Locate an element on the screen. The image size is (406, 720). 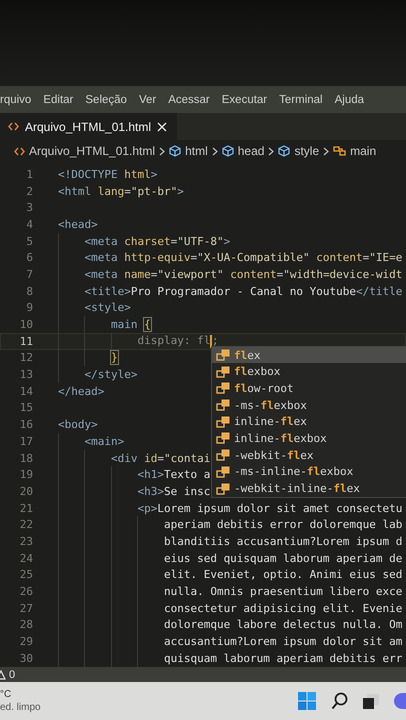
line-number: 15 is located at coordinates (25, 407).